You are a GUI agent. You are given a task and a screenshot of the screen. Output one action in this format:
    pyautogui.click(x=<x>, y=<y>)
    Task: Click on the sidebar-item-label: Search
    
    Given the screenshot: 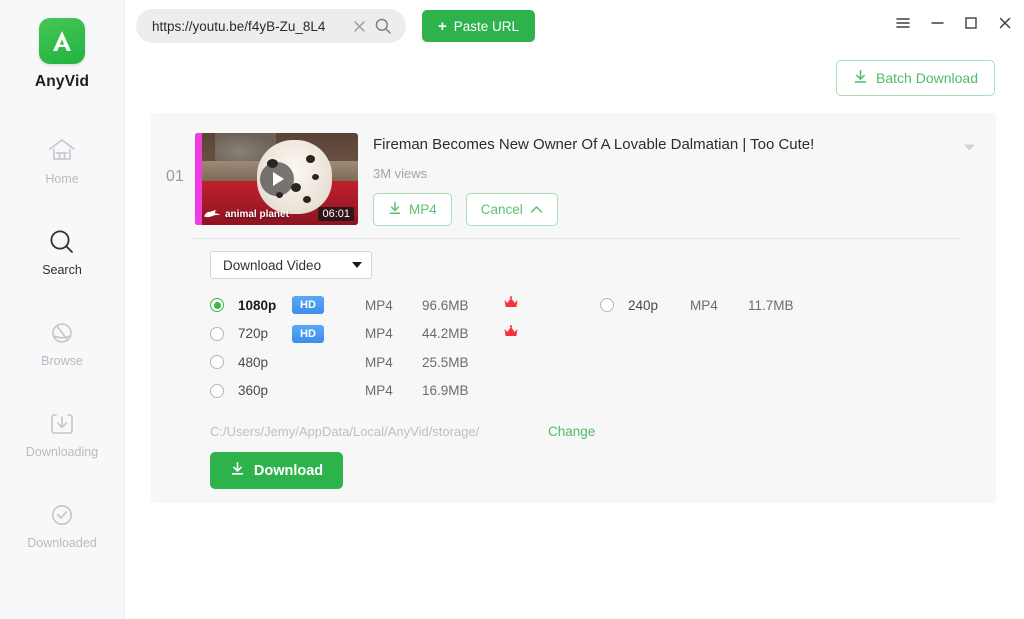 What is the action you would take?
    pyautogui.click(x=62, y=270)
    